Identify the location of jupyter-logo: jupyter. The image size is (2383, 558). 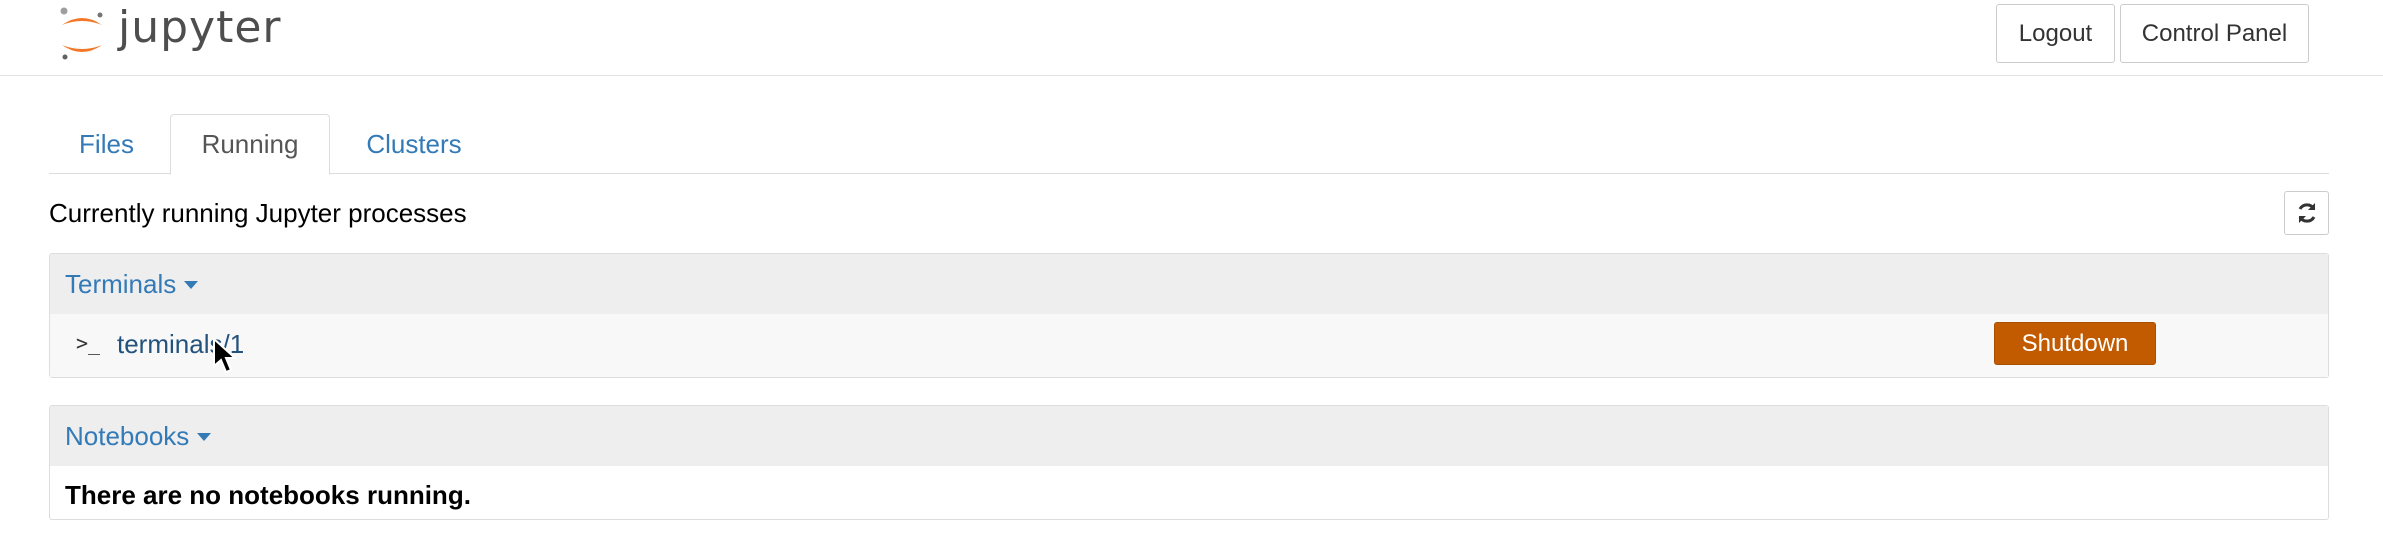
(169, 33).